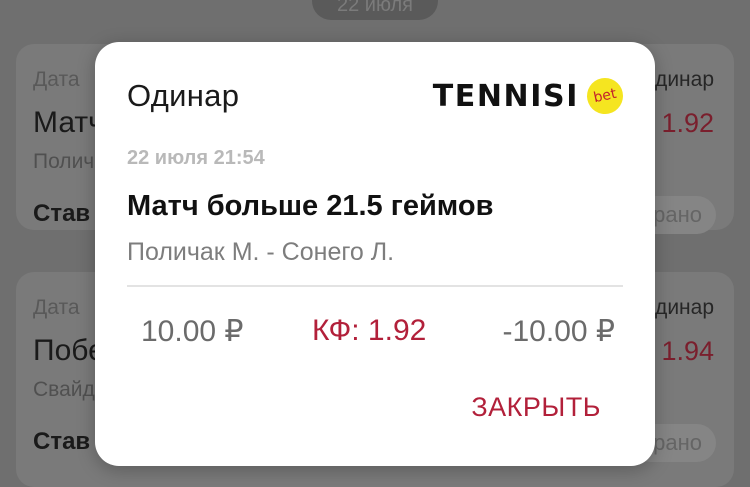 The height and width of the screenshot is (487, 750). What do you see at coordinates (183, 95) in the screenshot?
I see `dialog-title: Одинар` at bounding box center [183, 95].